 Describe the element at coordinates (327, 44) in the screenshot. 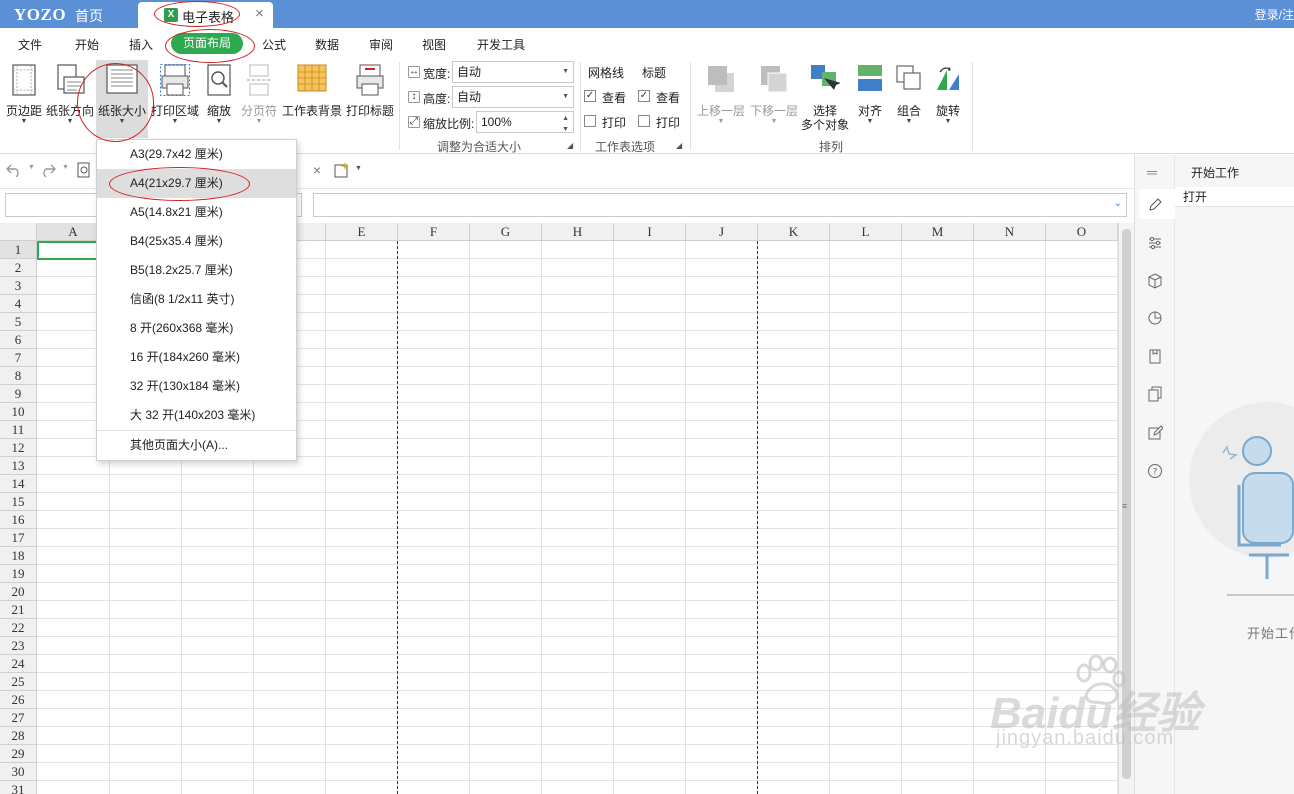

I see `menu-data: 数据` at that location.